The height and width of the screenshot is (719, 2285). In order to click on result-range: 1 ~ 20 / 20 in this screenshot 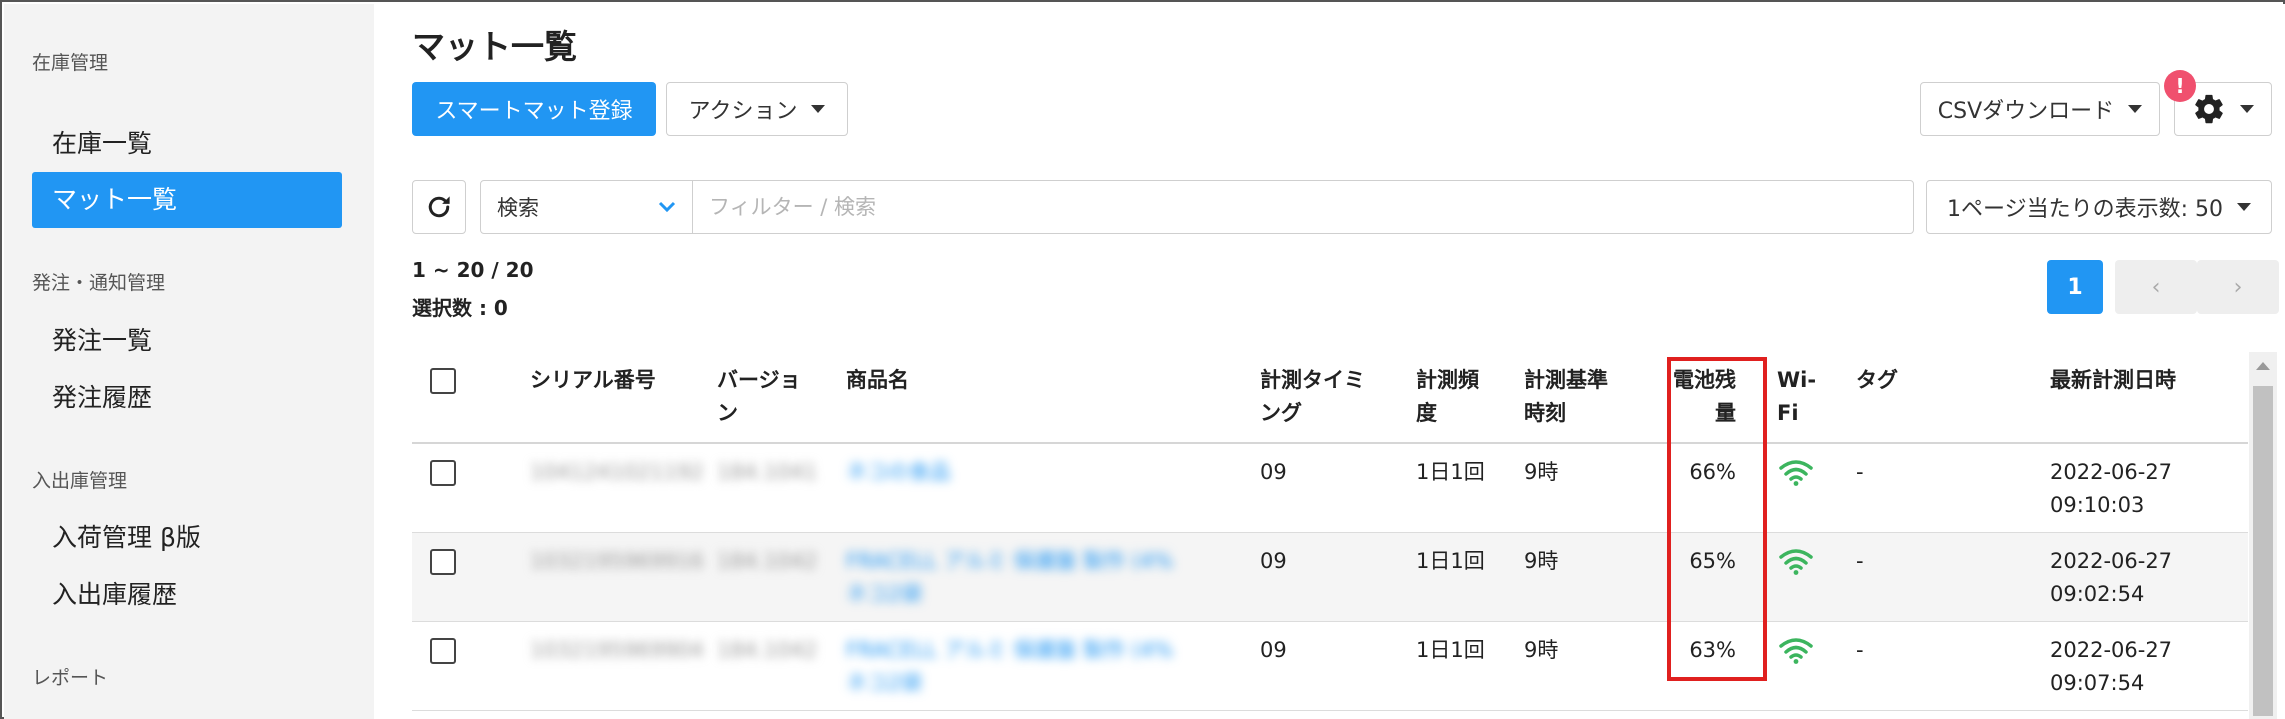, I will do `click(473, 270)`.